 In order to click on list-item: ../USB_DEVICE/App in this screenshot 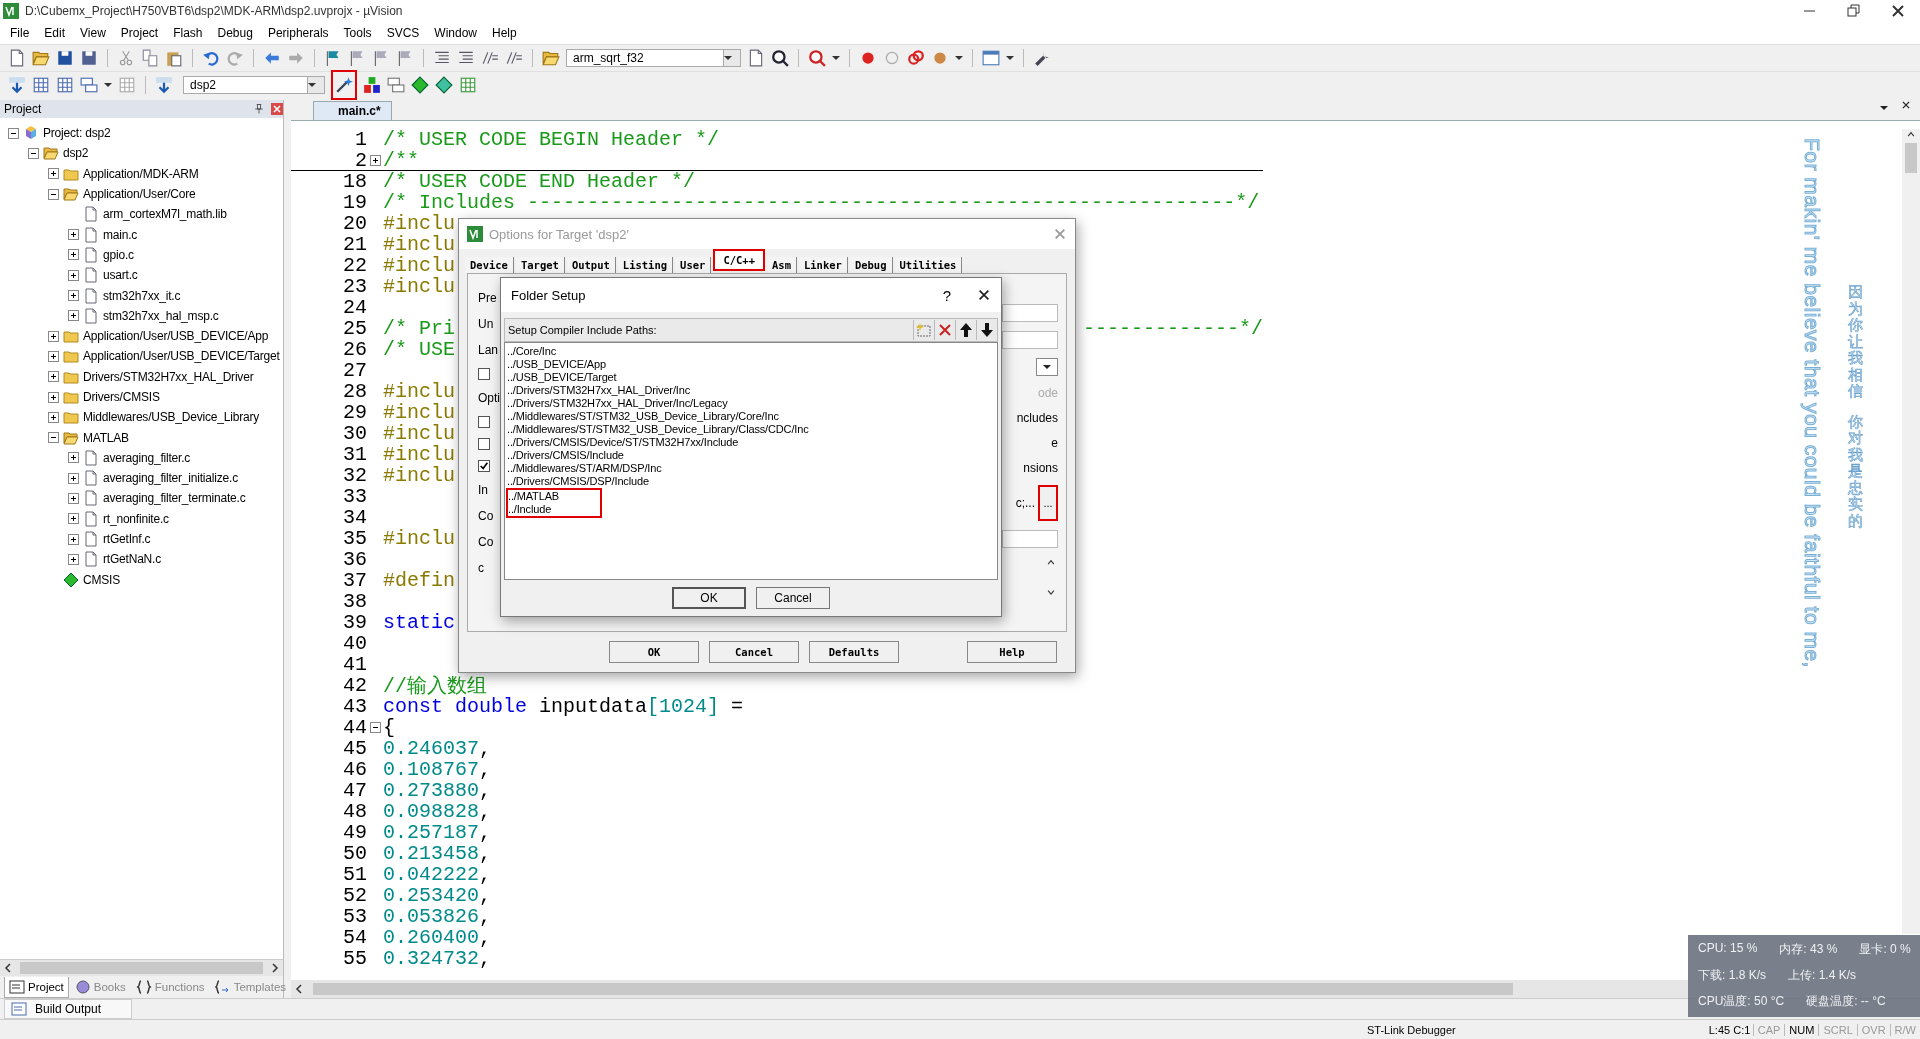, I will do `click(751, 364)`.